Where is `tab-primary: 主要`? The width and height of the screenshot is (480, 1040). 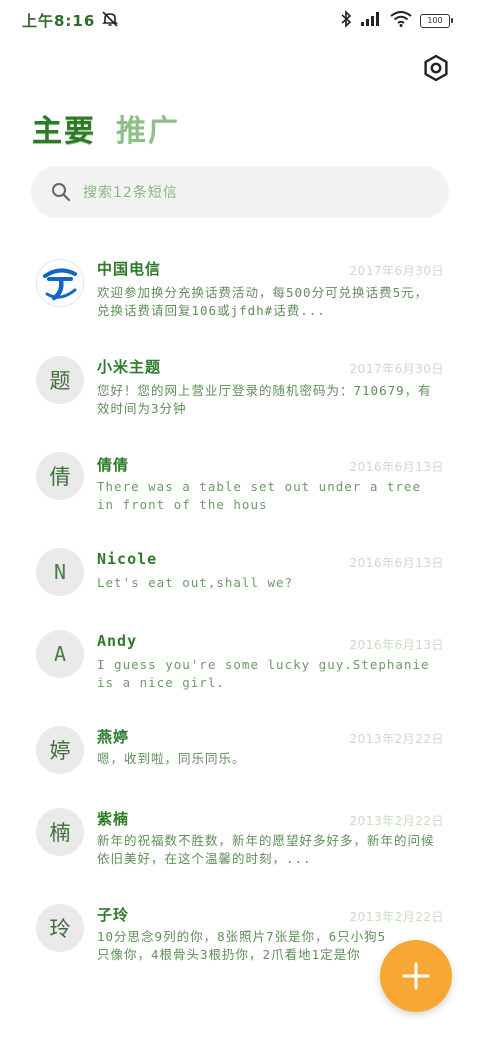 tab-primary: 主要 is located at coordinates (64, 128).